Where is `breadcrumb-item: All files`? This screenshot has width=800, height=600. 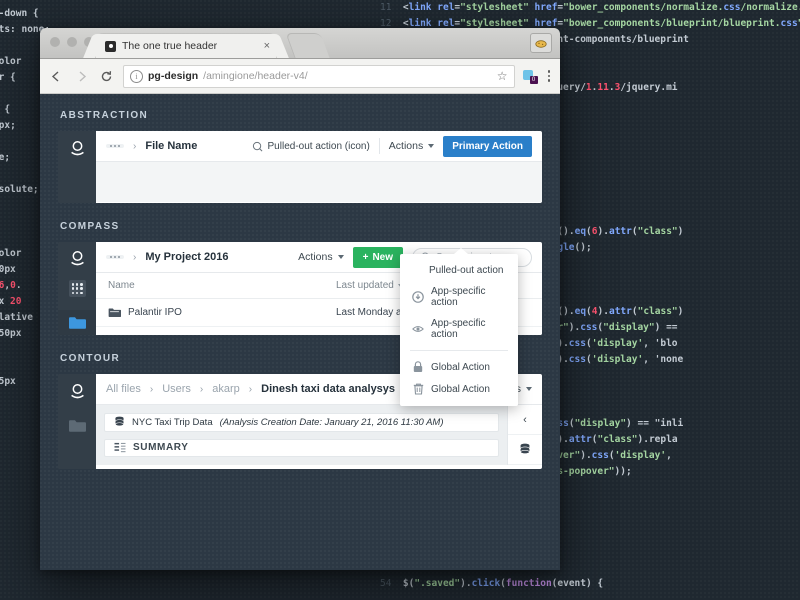
breadcrumb-item: All files is located at coordinates (123, 389).